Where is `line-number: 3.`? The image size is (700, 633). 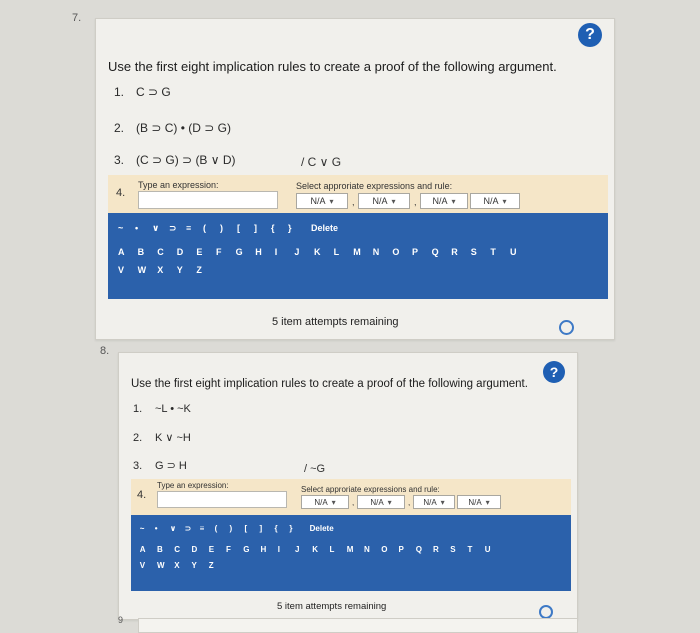 line-number: 3. is located at coordinates (119, 160).